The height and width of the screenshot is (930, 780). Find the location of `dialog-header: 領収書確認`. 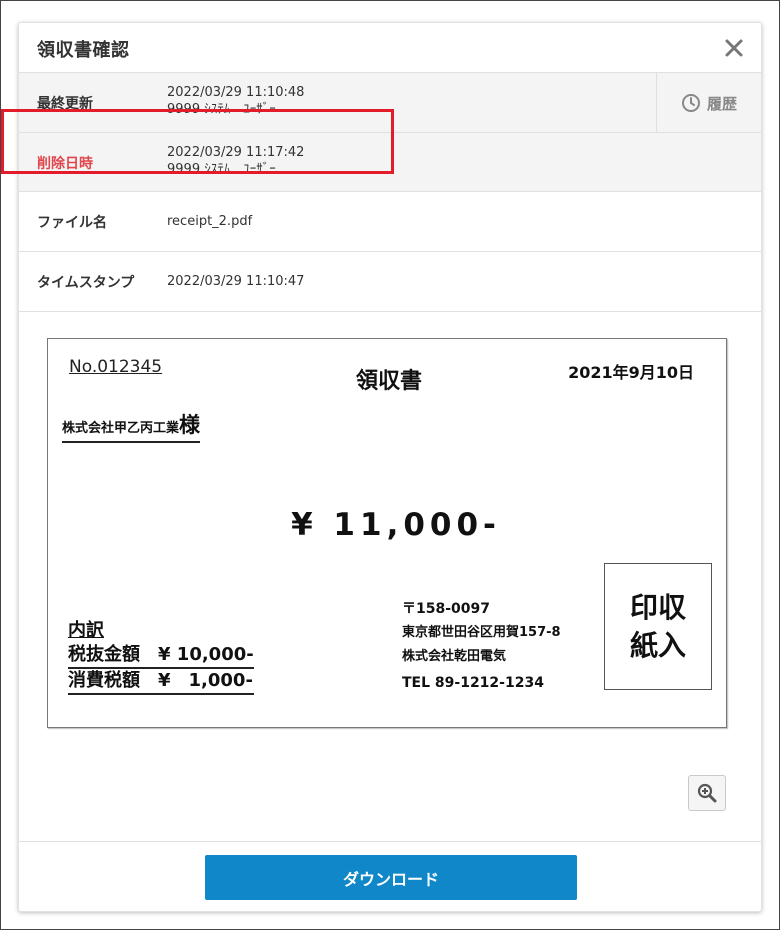

dialog-header: 領収書確認 is located at coordinates (390, 48).